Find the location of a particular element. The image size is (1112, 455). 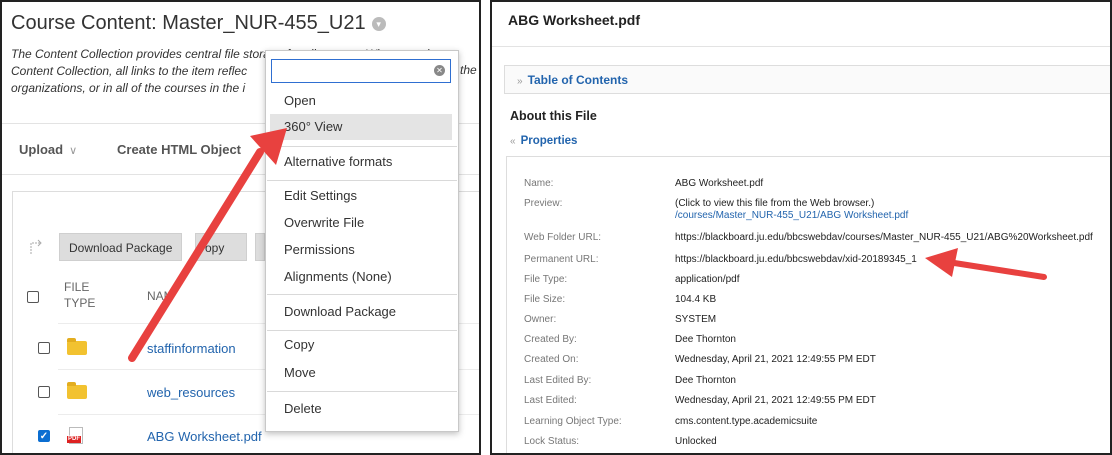

menu-item-360-view: 360° View is located at coordinates (361, 127).